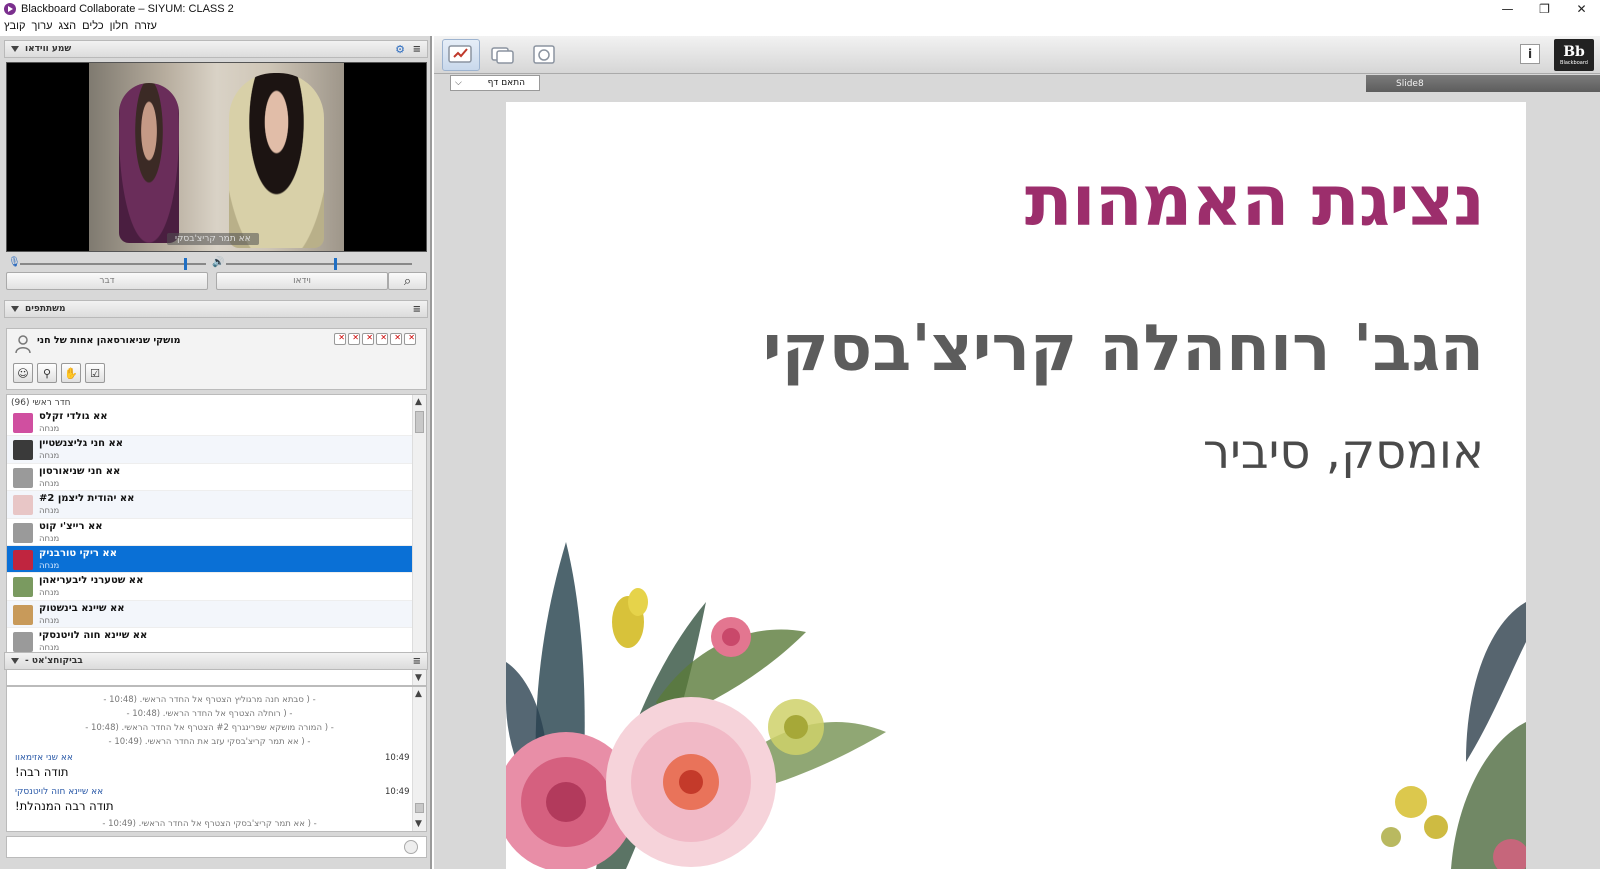  I want to click on blackboard-app-icon, so click(10, 9).